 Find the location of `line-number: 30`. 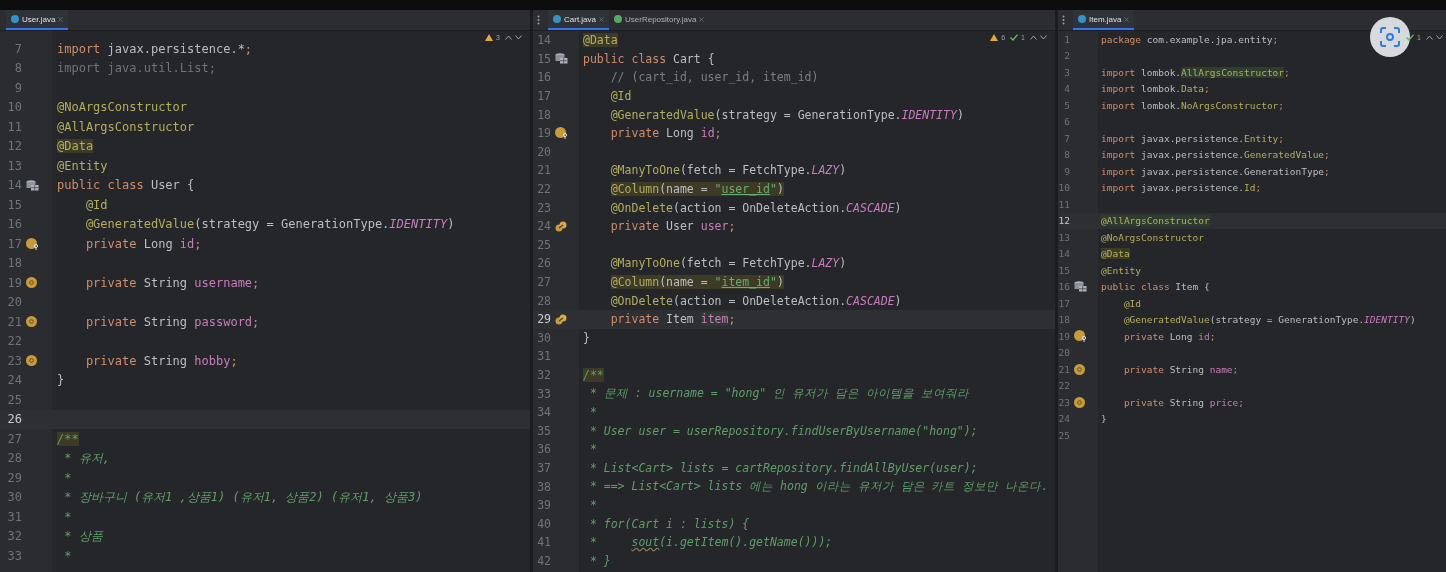

line-number: 30 is located at coordinates (14, 497).